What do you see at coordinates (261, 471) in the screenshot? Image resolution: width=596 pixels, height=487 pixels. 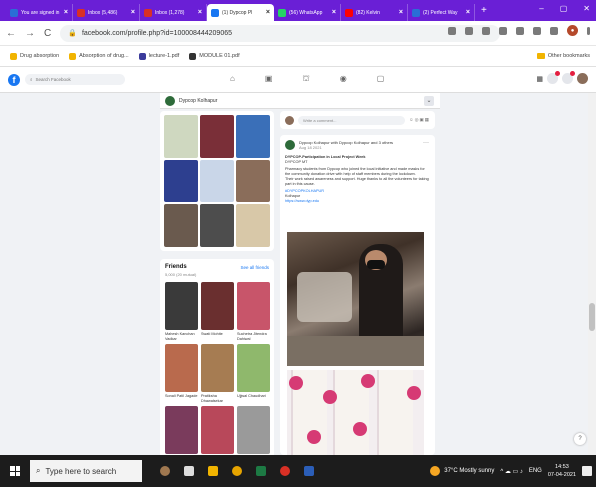 I see `excel-icon` at bounding box center [261, 471].